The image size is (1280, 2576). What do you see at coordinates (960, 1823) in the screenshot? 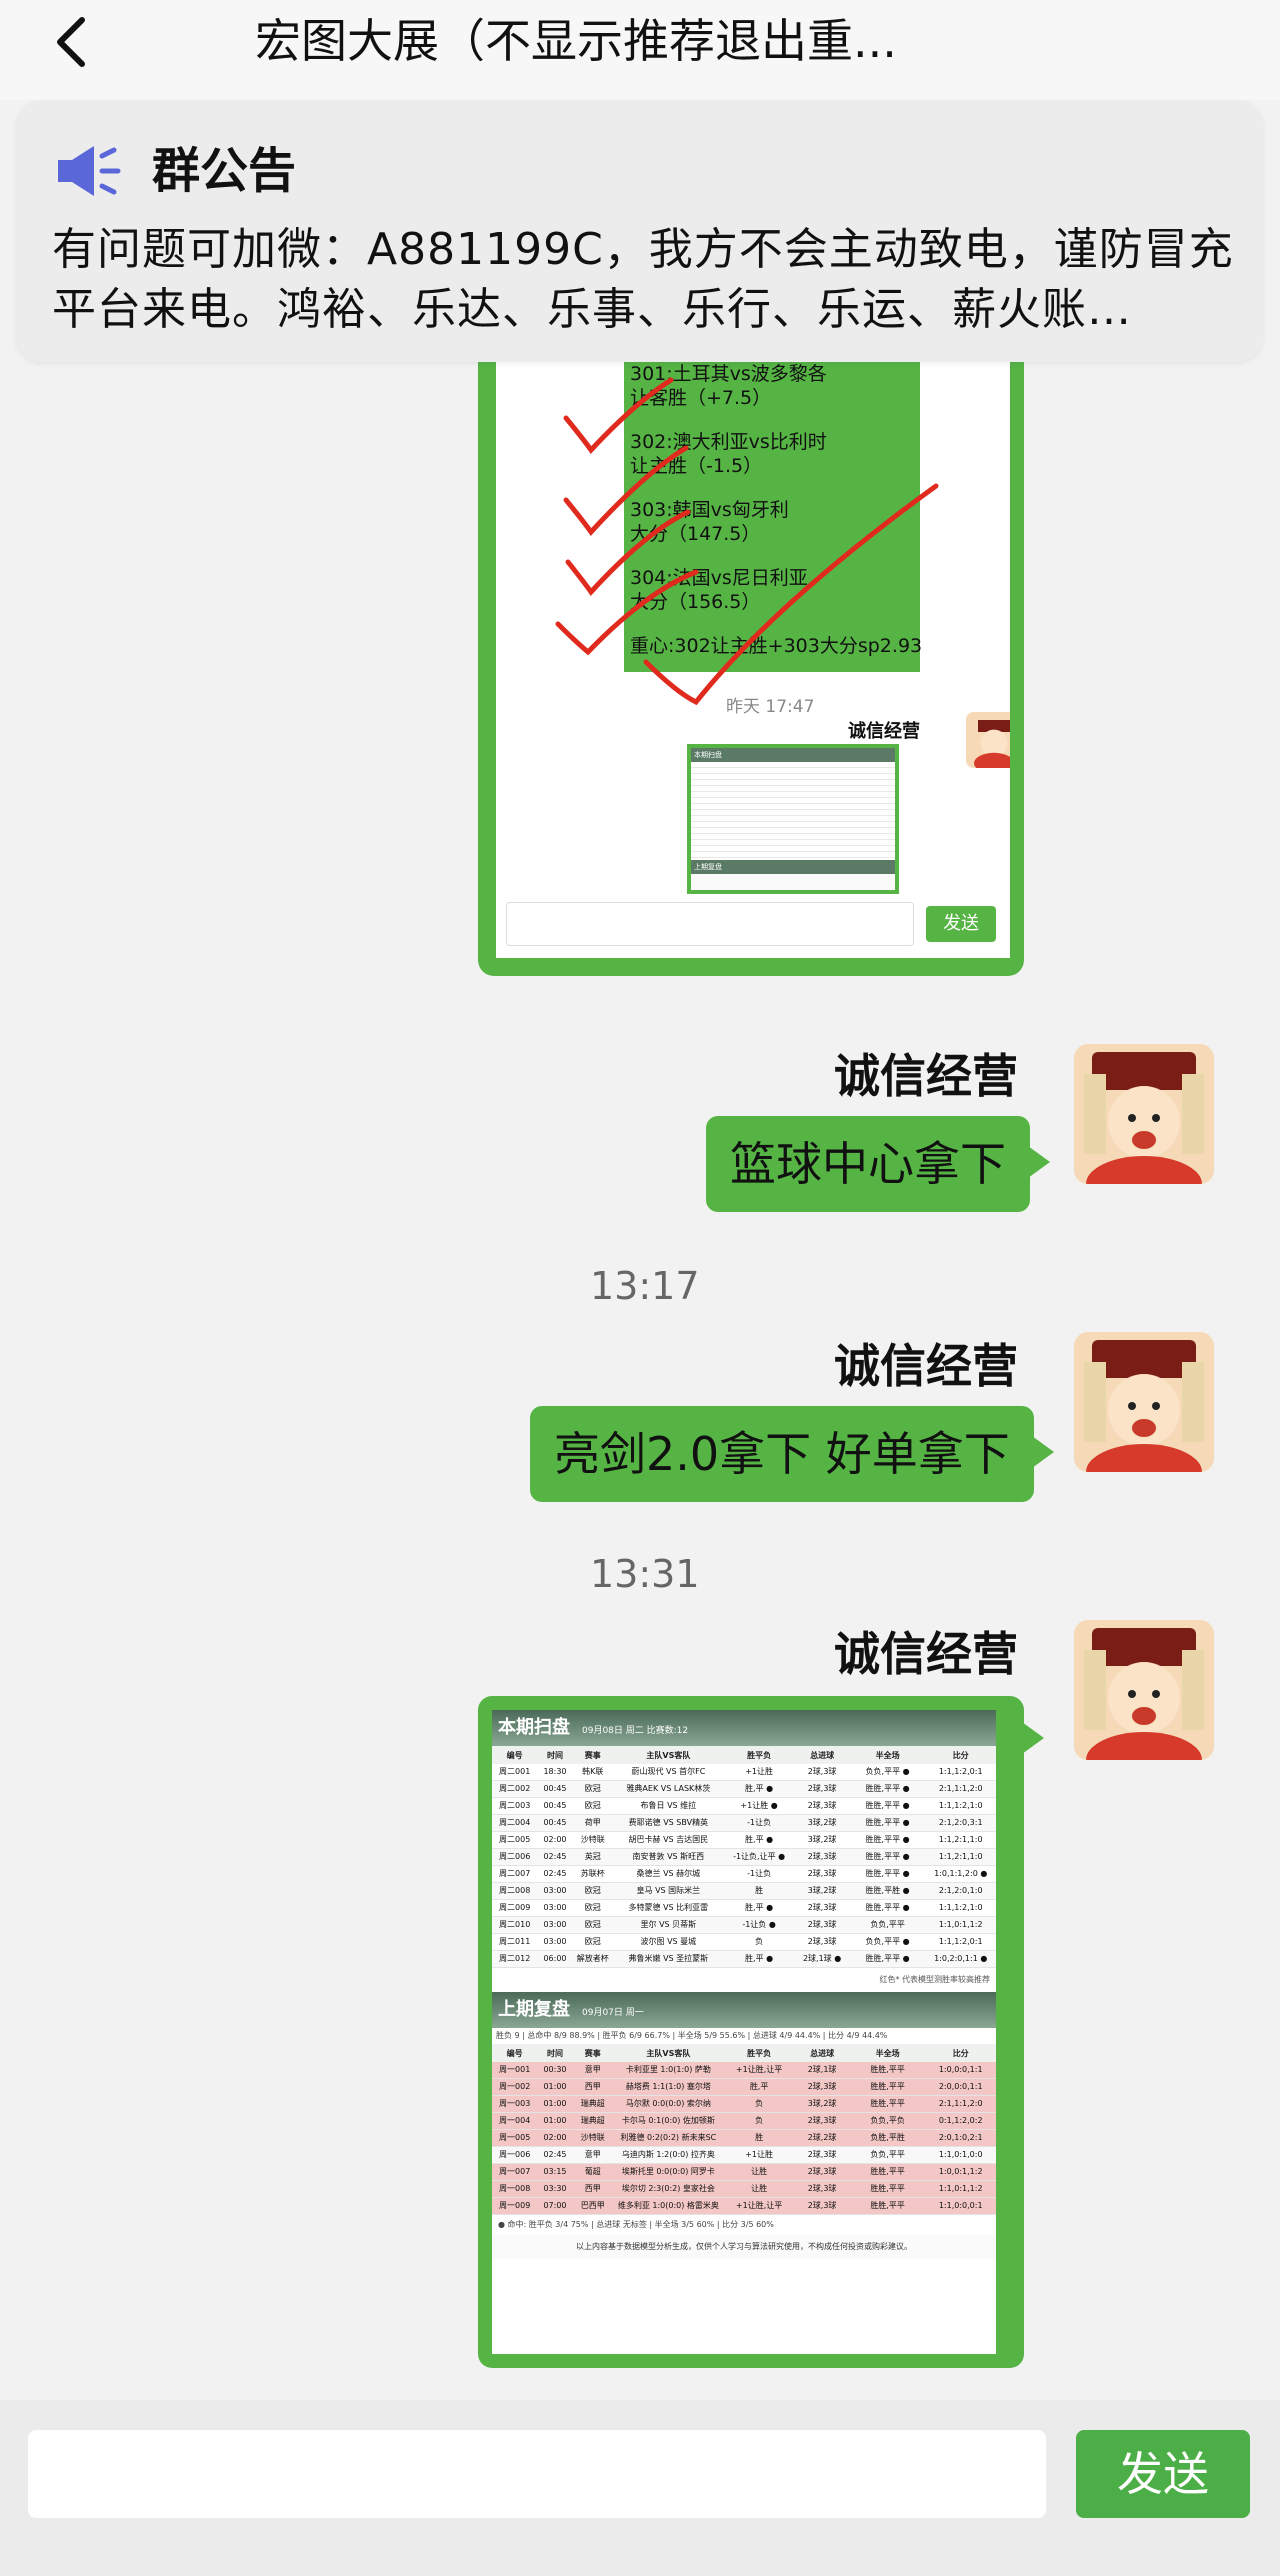
I see `table-cell: 2:1,2:0,3:1` at bounding box center [960, 1823].